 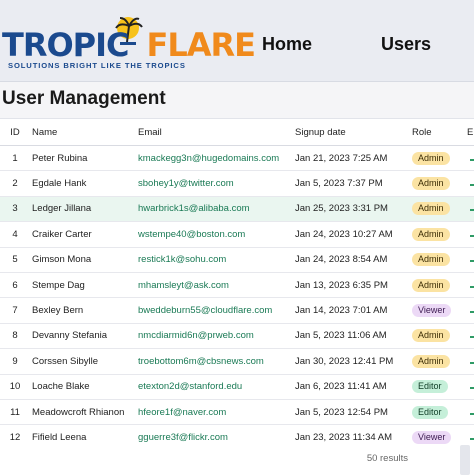 What do you see at coordinates (353, 361) in the screenshot?
I see `cell-signup: Jan 30, 2023 12:41 PM` at bounding box center [353, 361].